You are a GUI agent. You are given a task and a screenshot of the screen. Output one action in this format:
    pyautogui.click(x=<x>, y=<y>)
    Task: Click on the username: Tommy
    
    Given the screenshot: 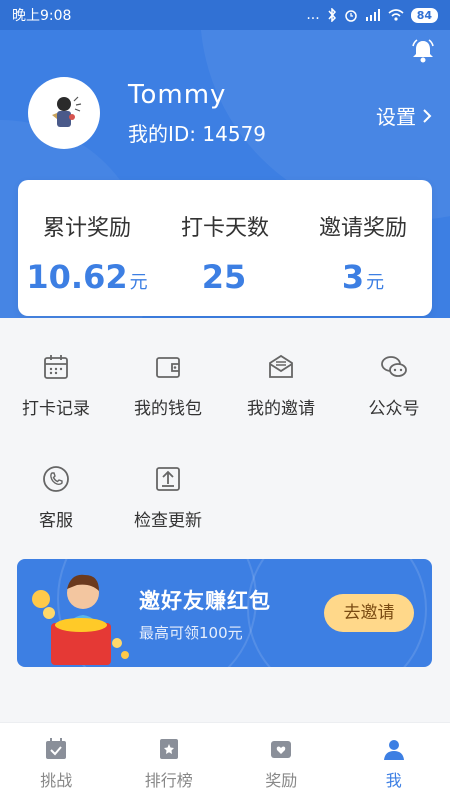 What is the action you would take?
    pyautogui.click(x=177, y=95)
    